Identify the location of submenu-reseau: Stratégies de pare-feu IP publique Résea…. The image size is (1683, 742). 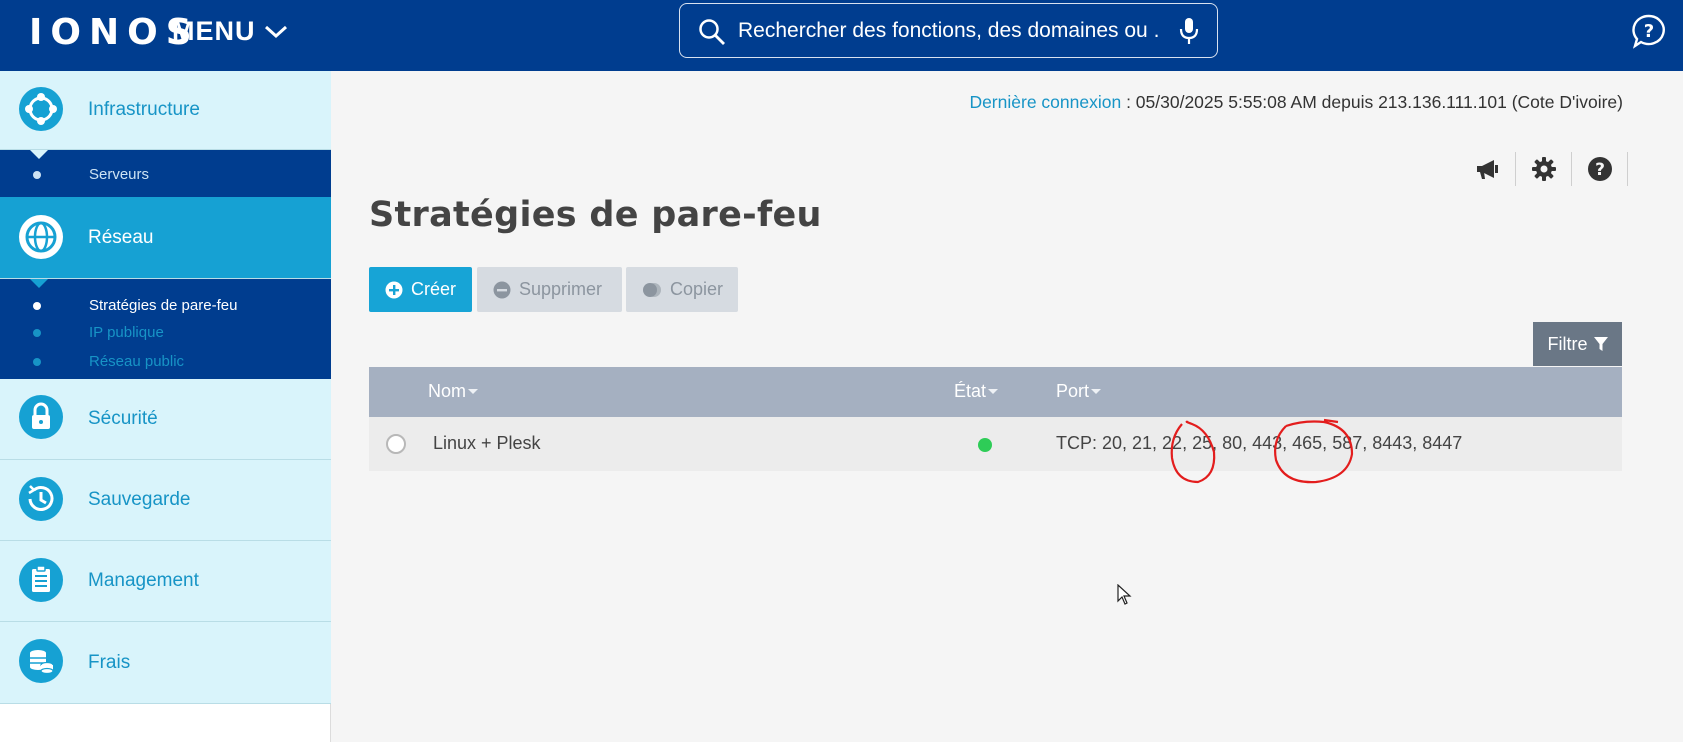
(165, 329).